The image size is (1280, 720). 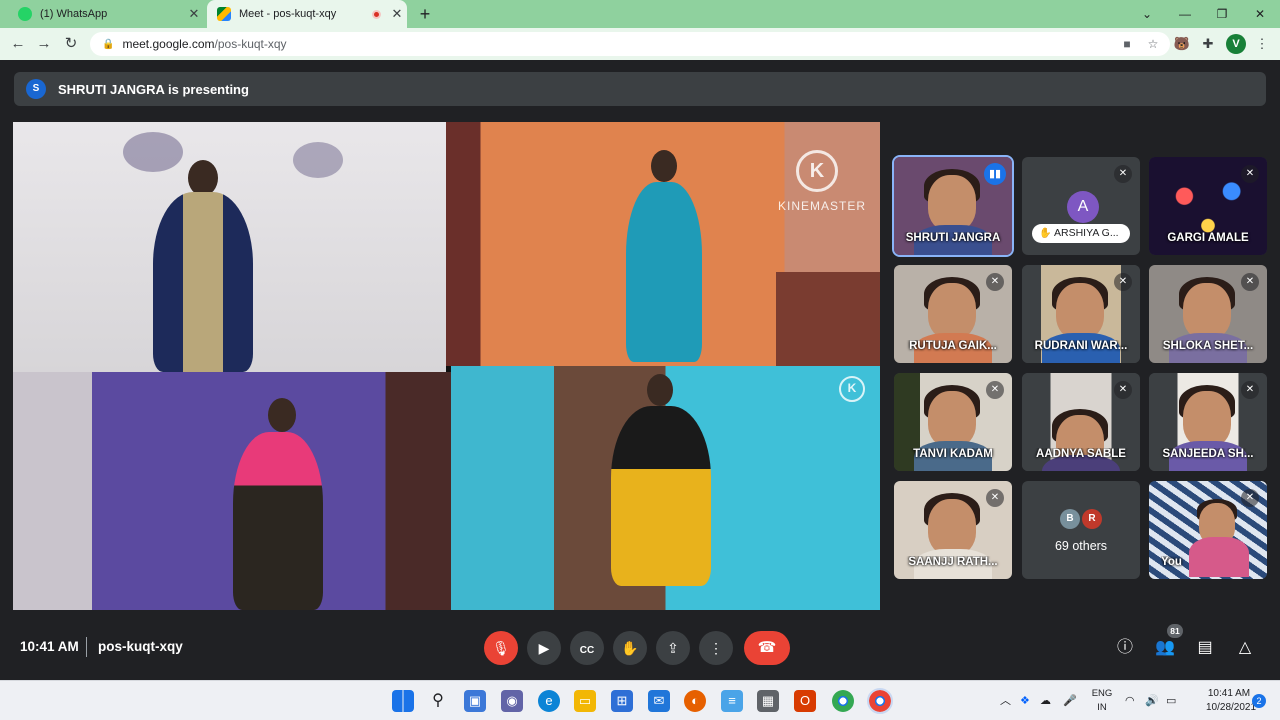 I want to click on chat-icon: ▤, so click(x=1205, y=647).